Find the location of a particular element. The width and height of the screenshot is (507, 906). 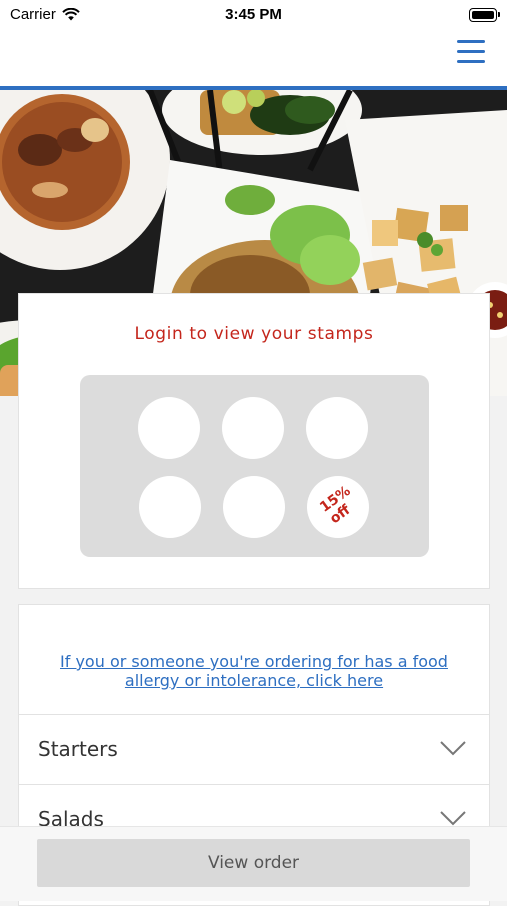

stamp-login-prompt: Login to view your stamps is located at coordinates (254, 334).